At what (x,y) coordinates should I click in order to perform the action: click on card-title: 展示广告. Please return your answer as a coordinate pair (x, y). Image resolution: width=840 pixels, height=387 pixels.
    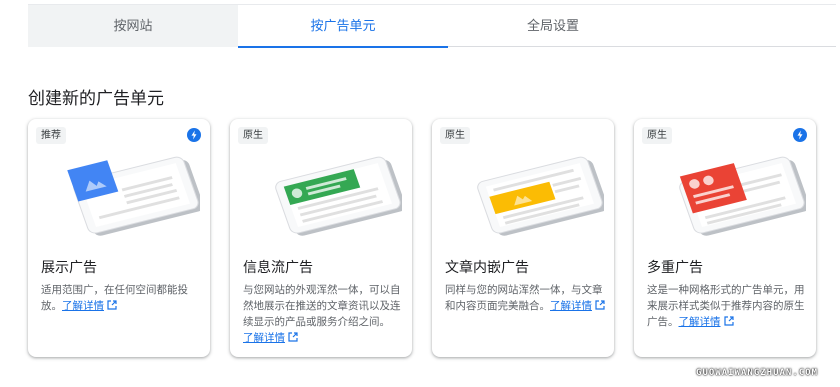
    Looking at the image, I should click on (69, 267).